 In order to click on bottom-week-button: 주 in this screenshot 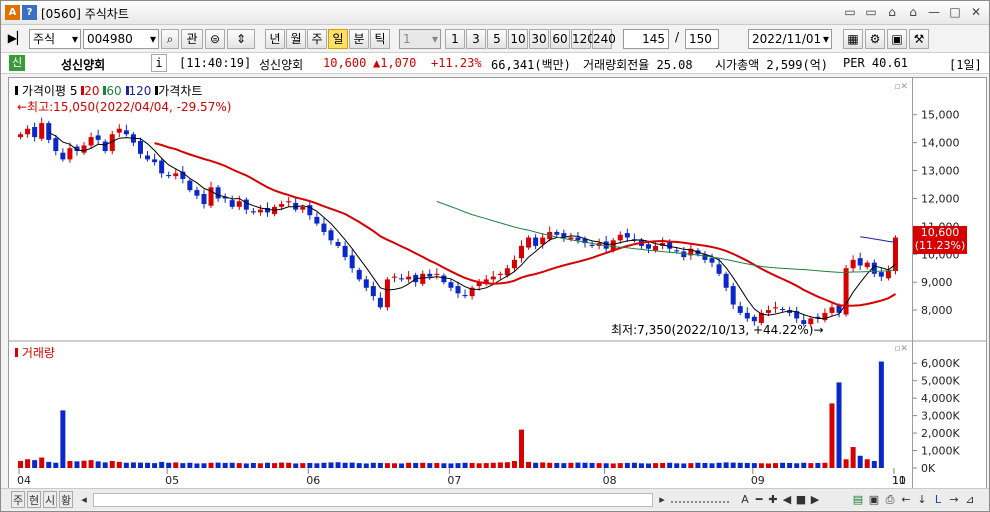, I will do `click(18, 499)`.